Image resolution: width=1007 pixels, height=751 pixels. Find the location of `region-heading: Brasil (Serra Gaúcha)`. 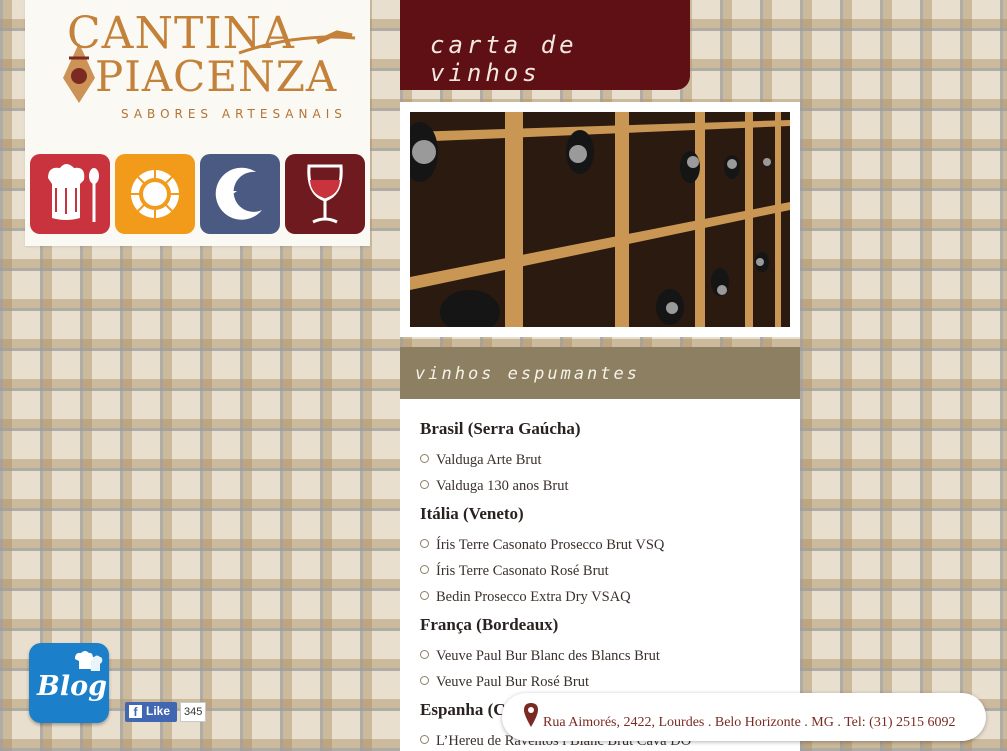

region-heading: Brasil (Serra Gaúcha) is located at coordinates (500, 428).